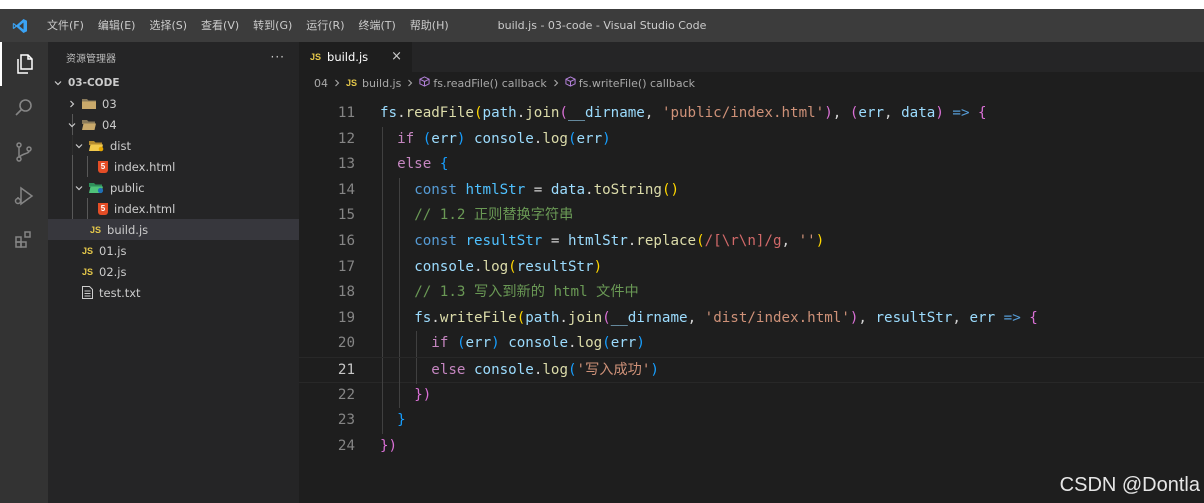 This screenshot has height=503, width=1204. Describe the element at coordinates (355, 57) in the screenshot. I see `tab-build-js: JS build.js ×` at that location.